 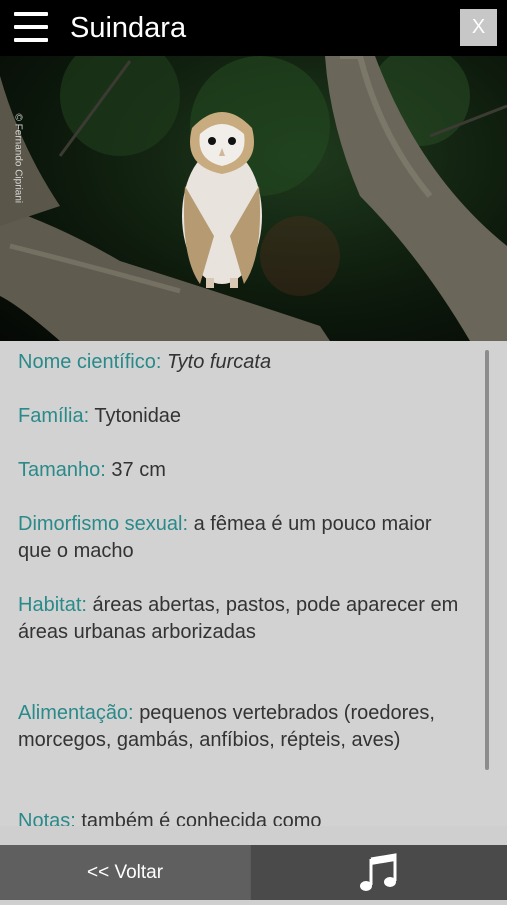 What do you see at coordinates (487, 560) in the screenshot?
I see `scrollbar` at bounding box center [487, 560].